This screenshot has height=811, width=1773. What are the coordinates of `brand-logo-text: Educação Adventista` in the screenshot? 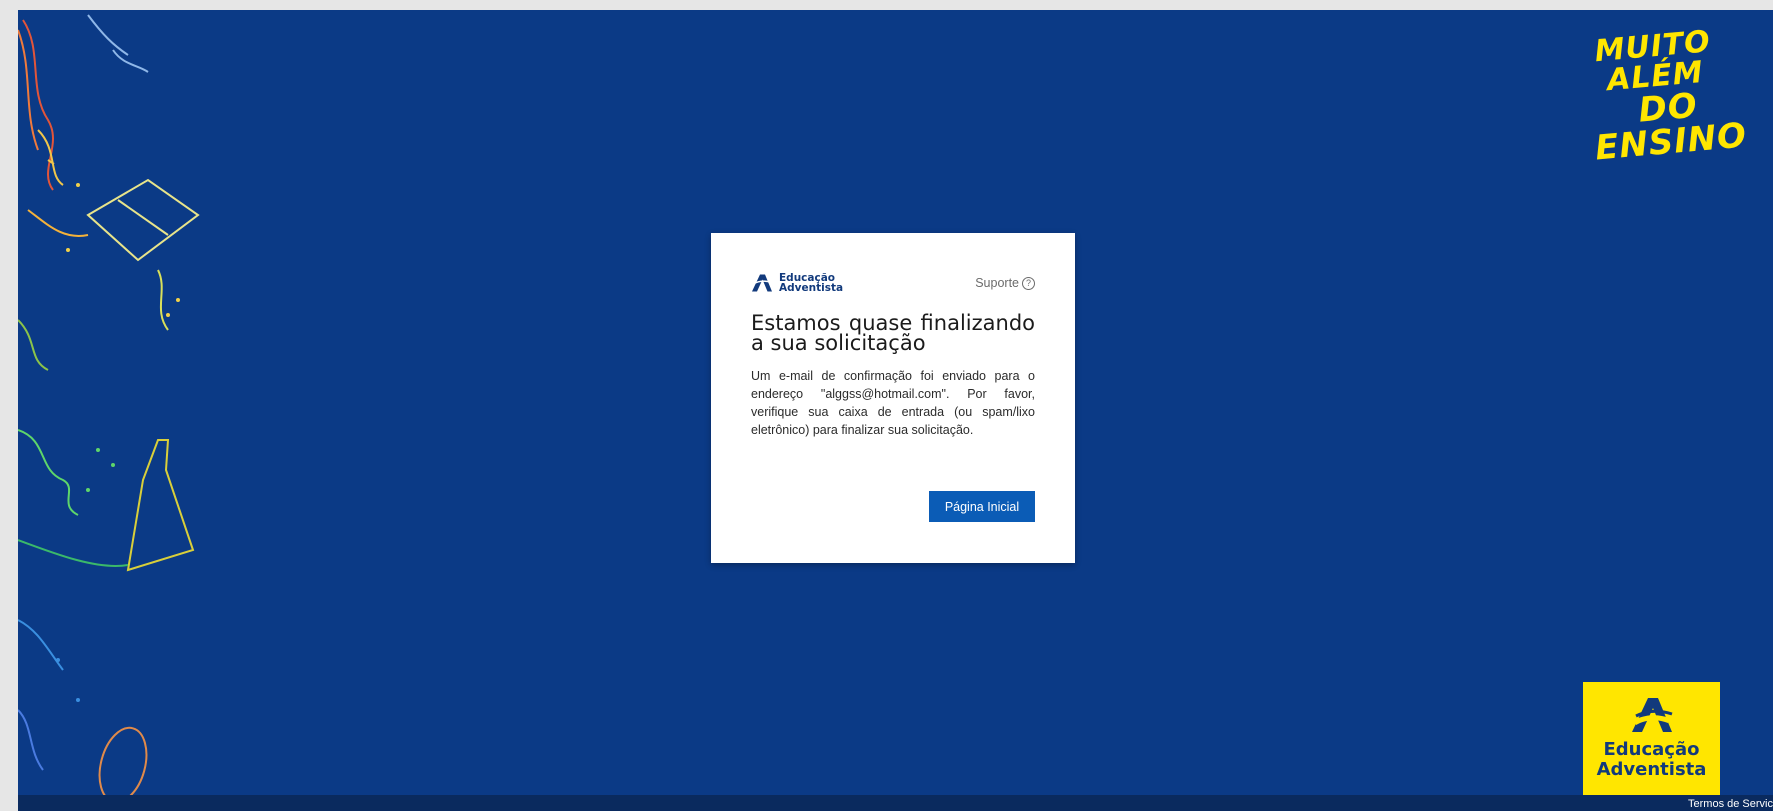 It's located at (1652, 760).